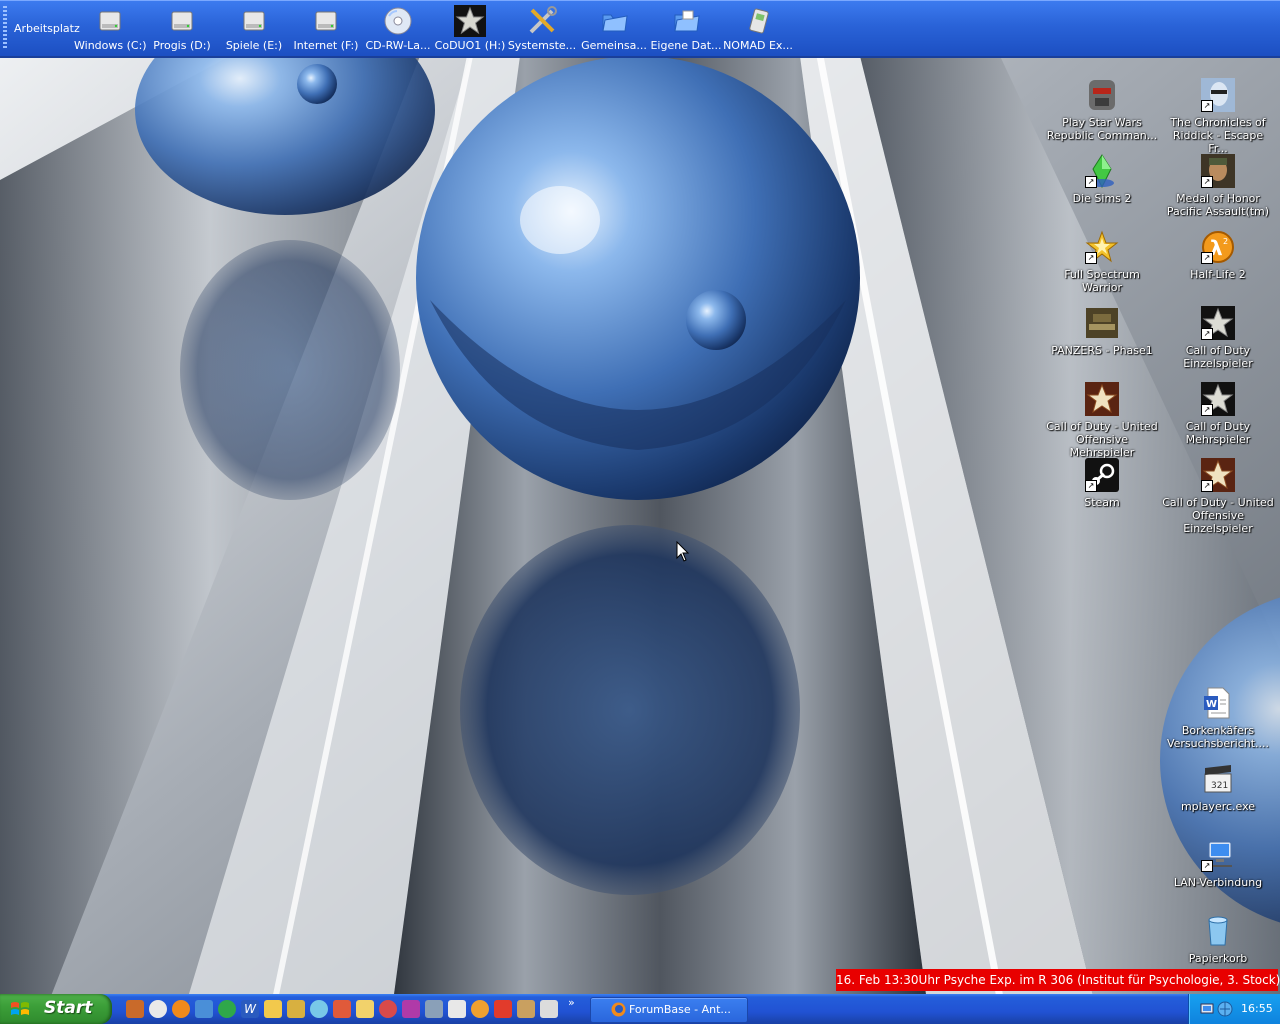 This screenshot has width=1280, height=1024. What do you see at coordinates (1207, 1009) in the screenshot?
I see `network-tray-icon` at bounding box center [1207, 1009].